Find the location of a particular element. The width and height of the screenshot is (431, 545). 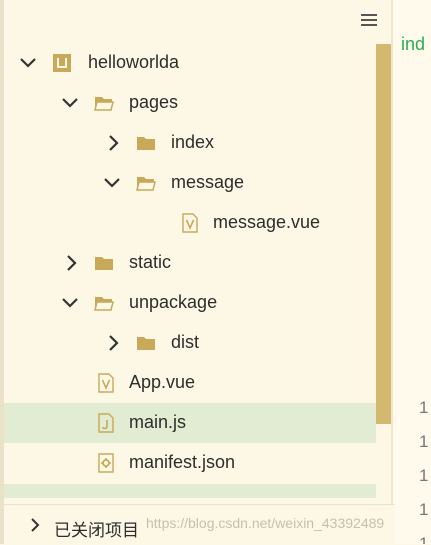

tree-item-app-vue: App.vue is located at coordinates (190, 383).